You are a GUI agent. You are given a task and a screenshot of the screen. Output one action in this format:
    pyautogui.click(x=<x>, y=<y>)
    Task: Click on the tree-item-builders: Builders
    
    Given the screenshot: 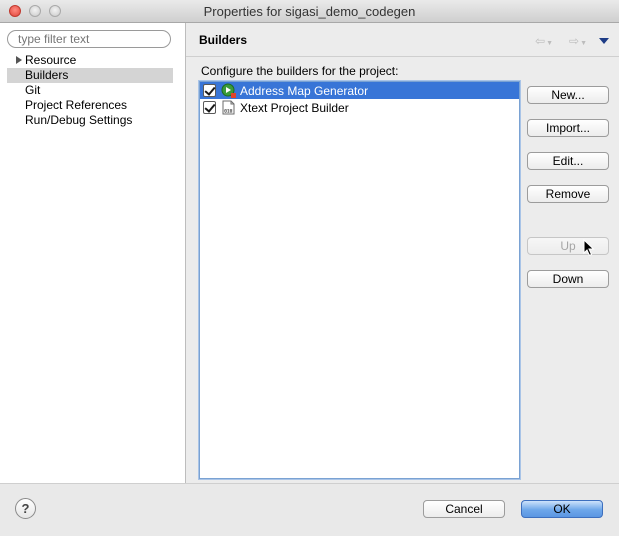 What is the action you would take?
    pyautogui.click(x=90, y=75)
    